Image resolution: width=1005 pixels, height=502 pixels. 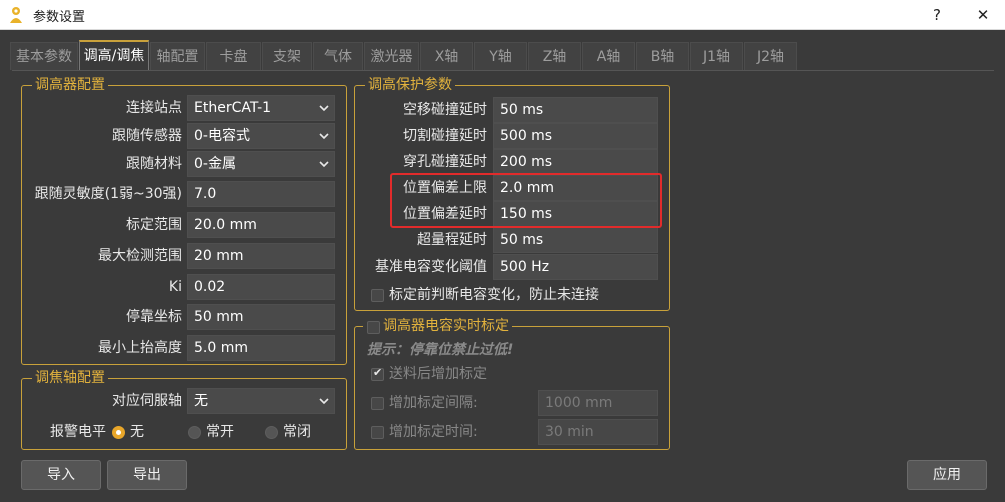 What do you see at coordinates (261, 256) in the screenshot?
I see `max-detect-input: 20 mm` at bounding box center [261, 256].